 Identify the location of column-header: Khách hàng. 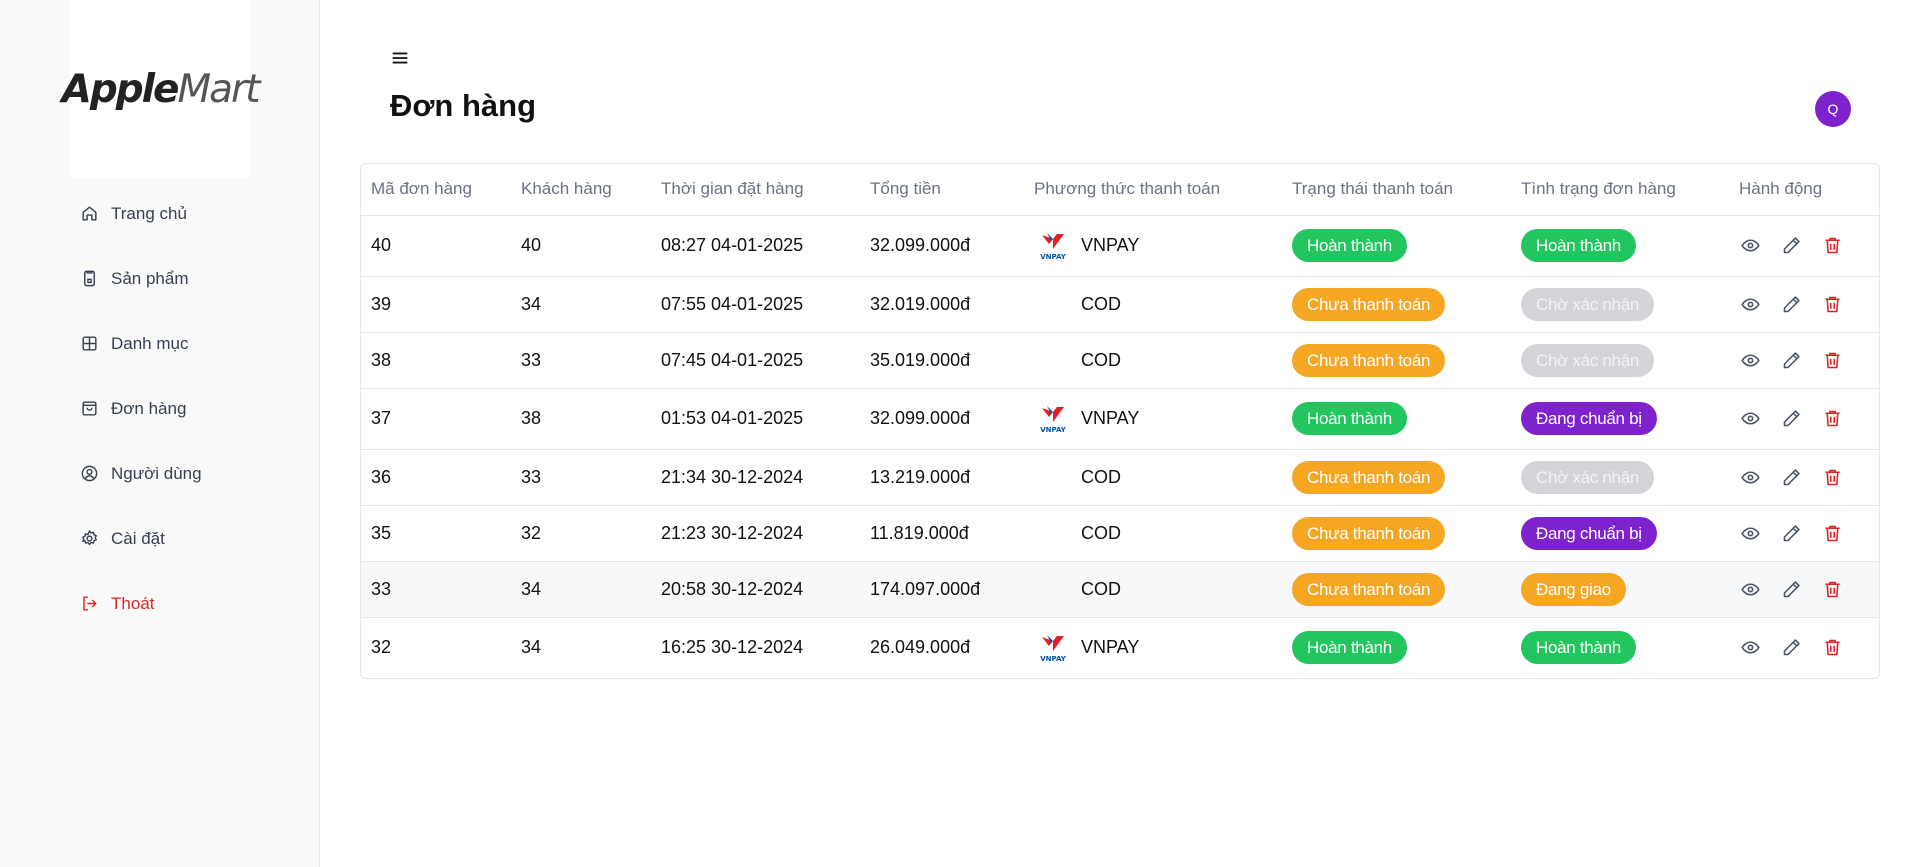
(581, 190).